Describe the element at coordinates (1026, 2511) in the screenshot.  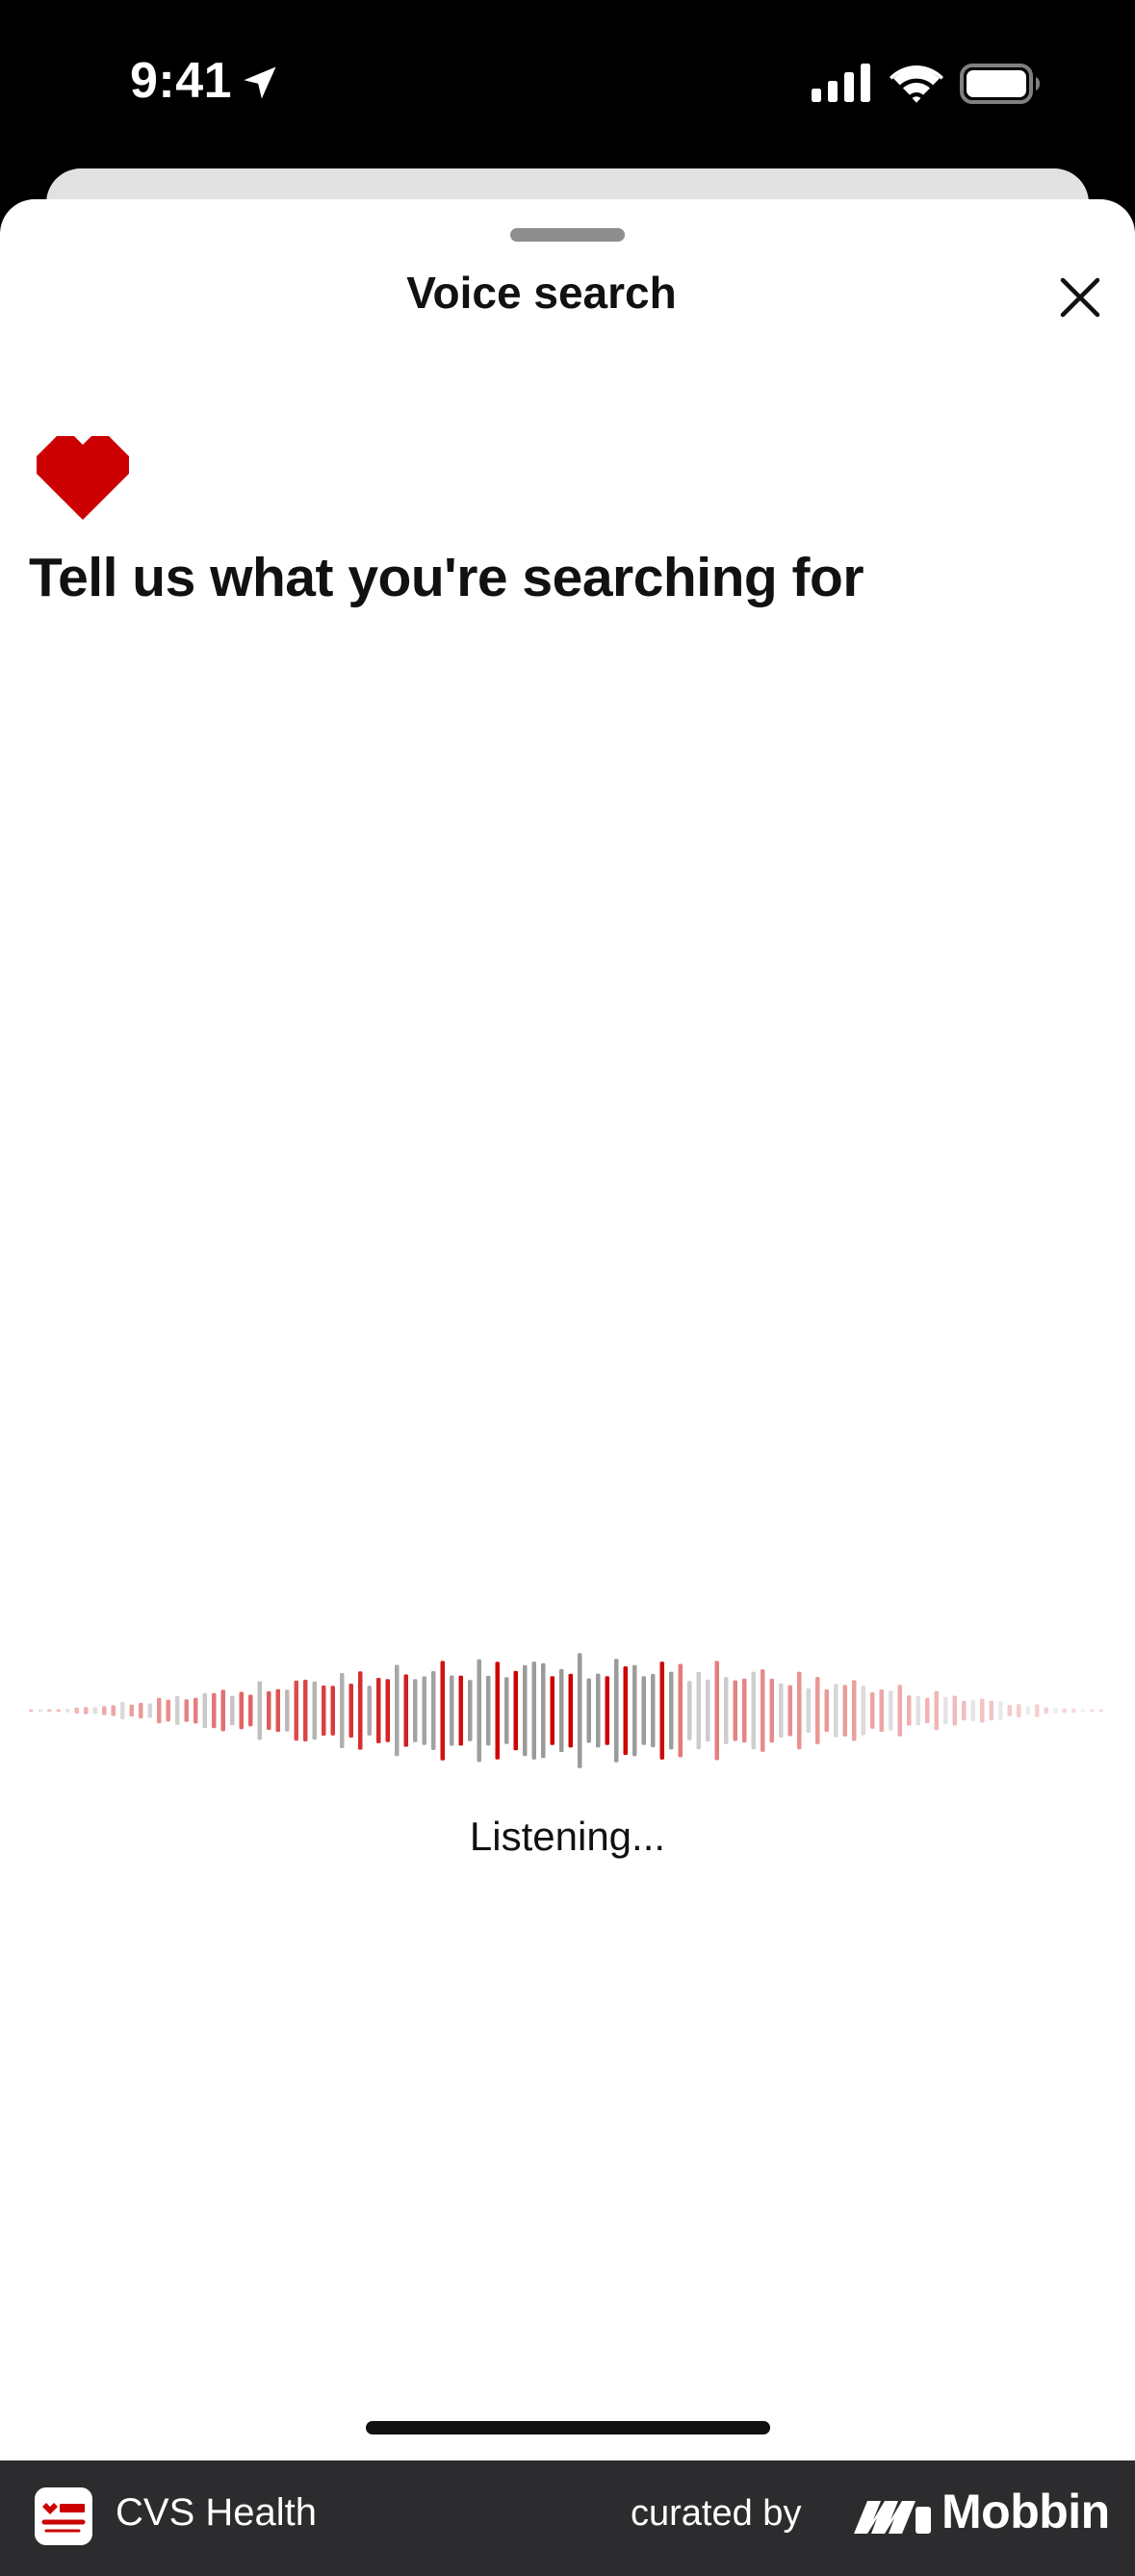
I see `footer-brand-name: Mobbin` at that location.